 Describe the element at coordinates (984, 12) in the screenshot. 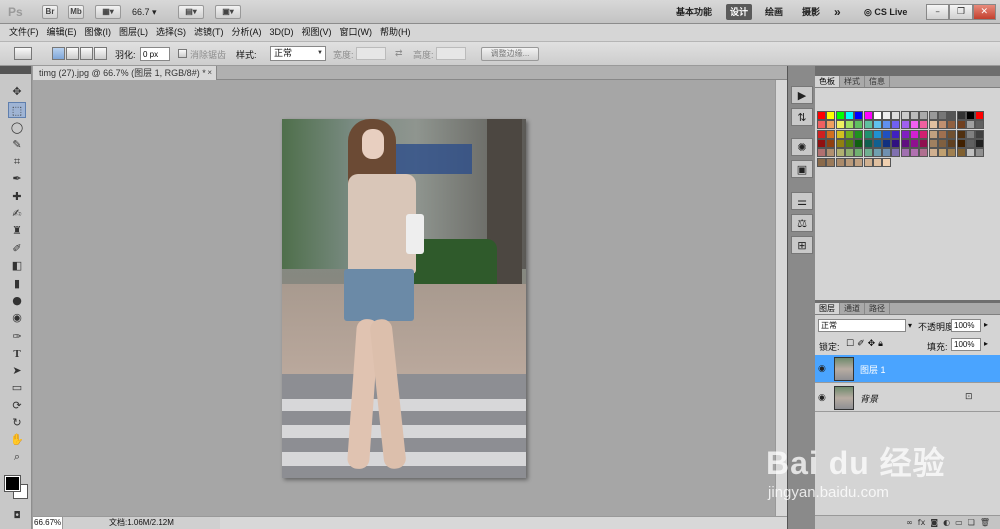

I see `close-window-icon: ✕` at that location.